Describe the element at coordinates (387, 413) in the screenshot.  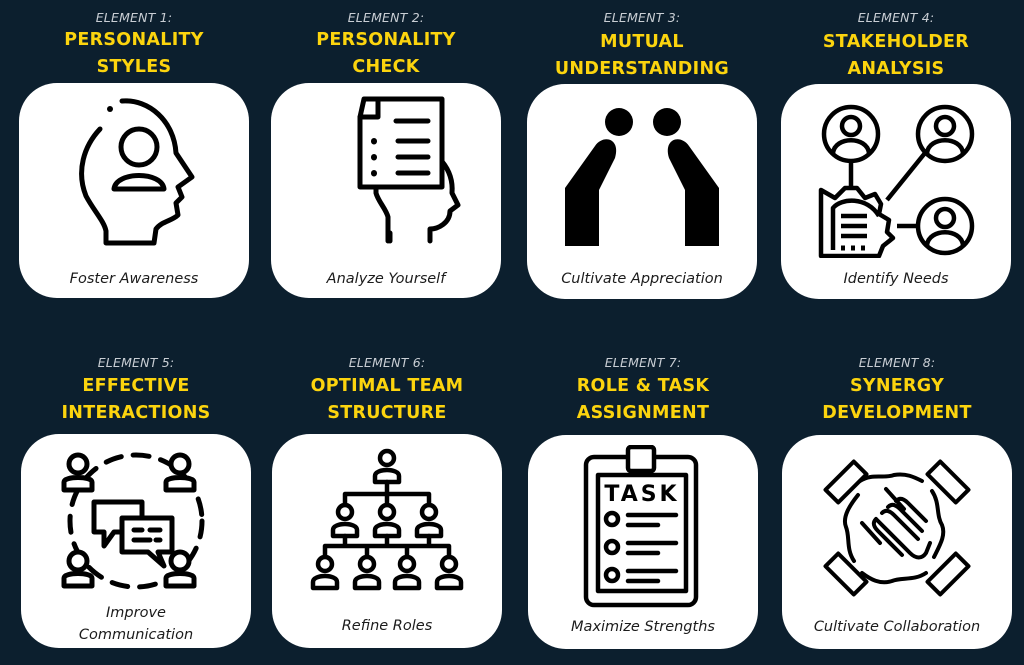
I see `element-title-line: STRUCTURE` at that location.